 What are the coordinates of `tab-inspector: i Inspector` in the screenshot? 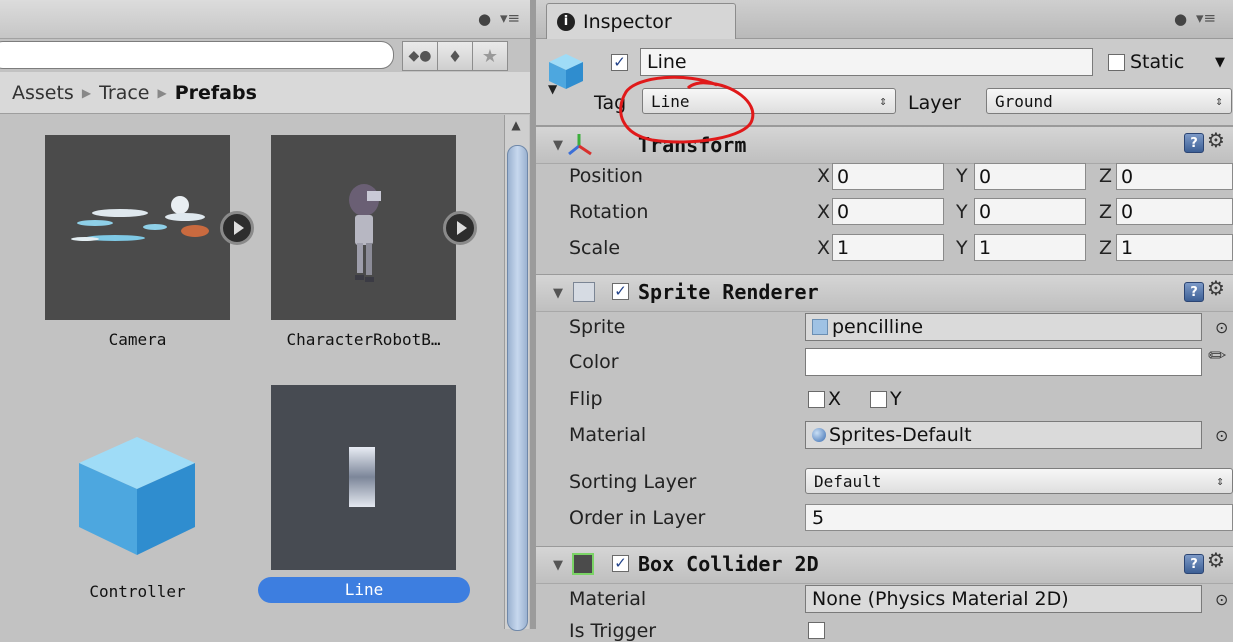 It's located at (641, 21).